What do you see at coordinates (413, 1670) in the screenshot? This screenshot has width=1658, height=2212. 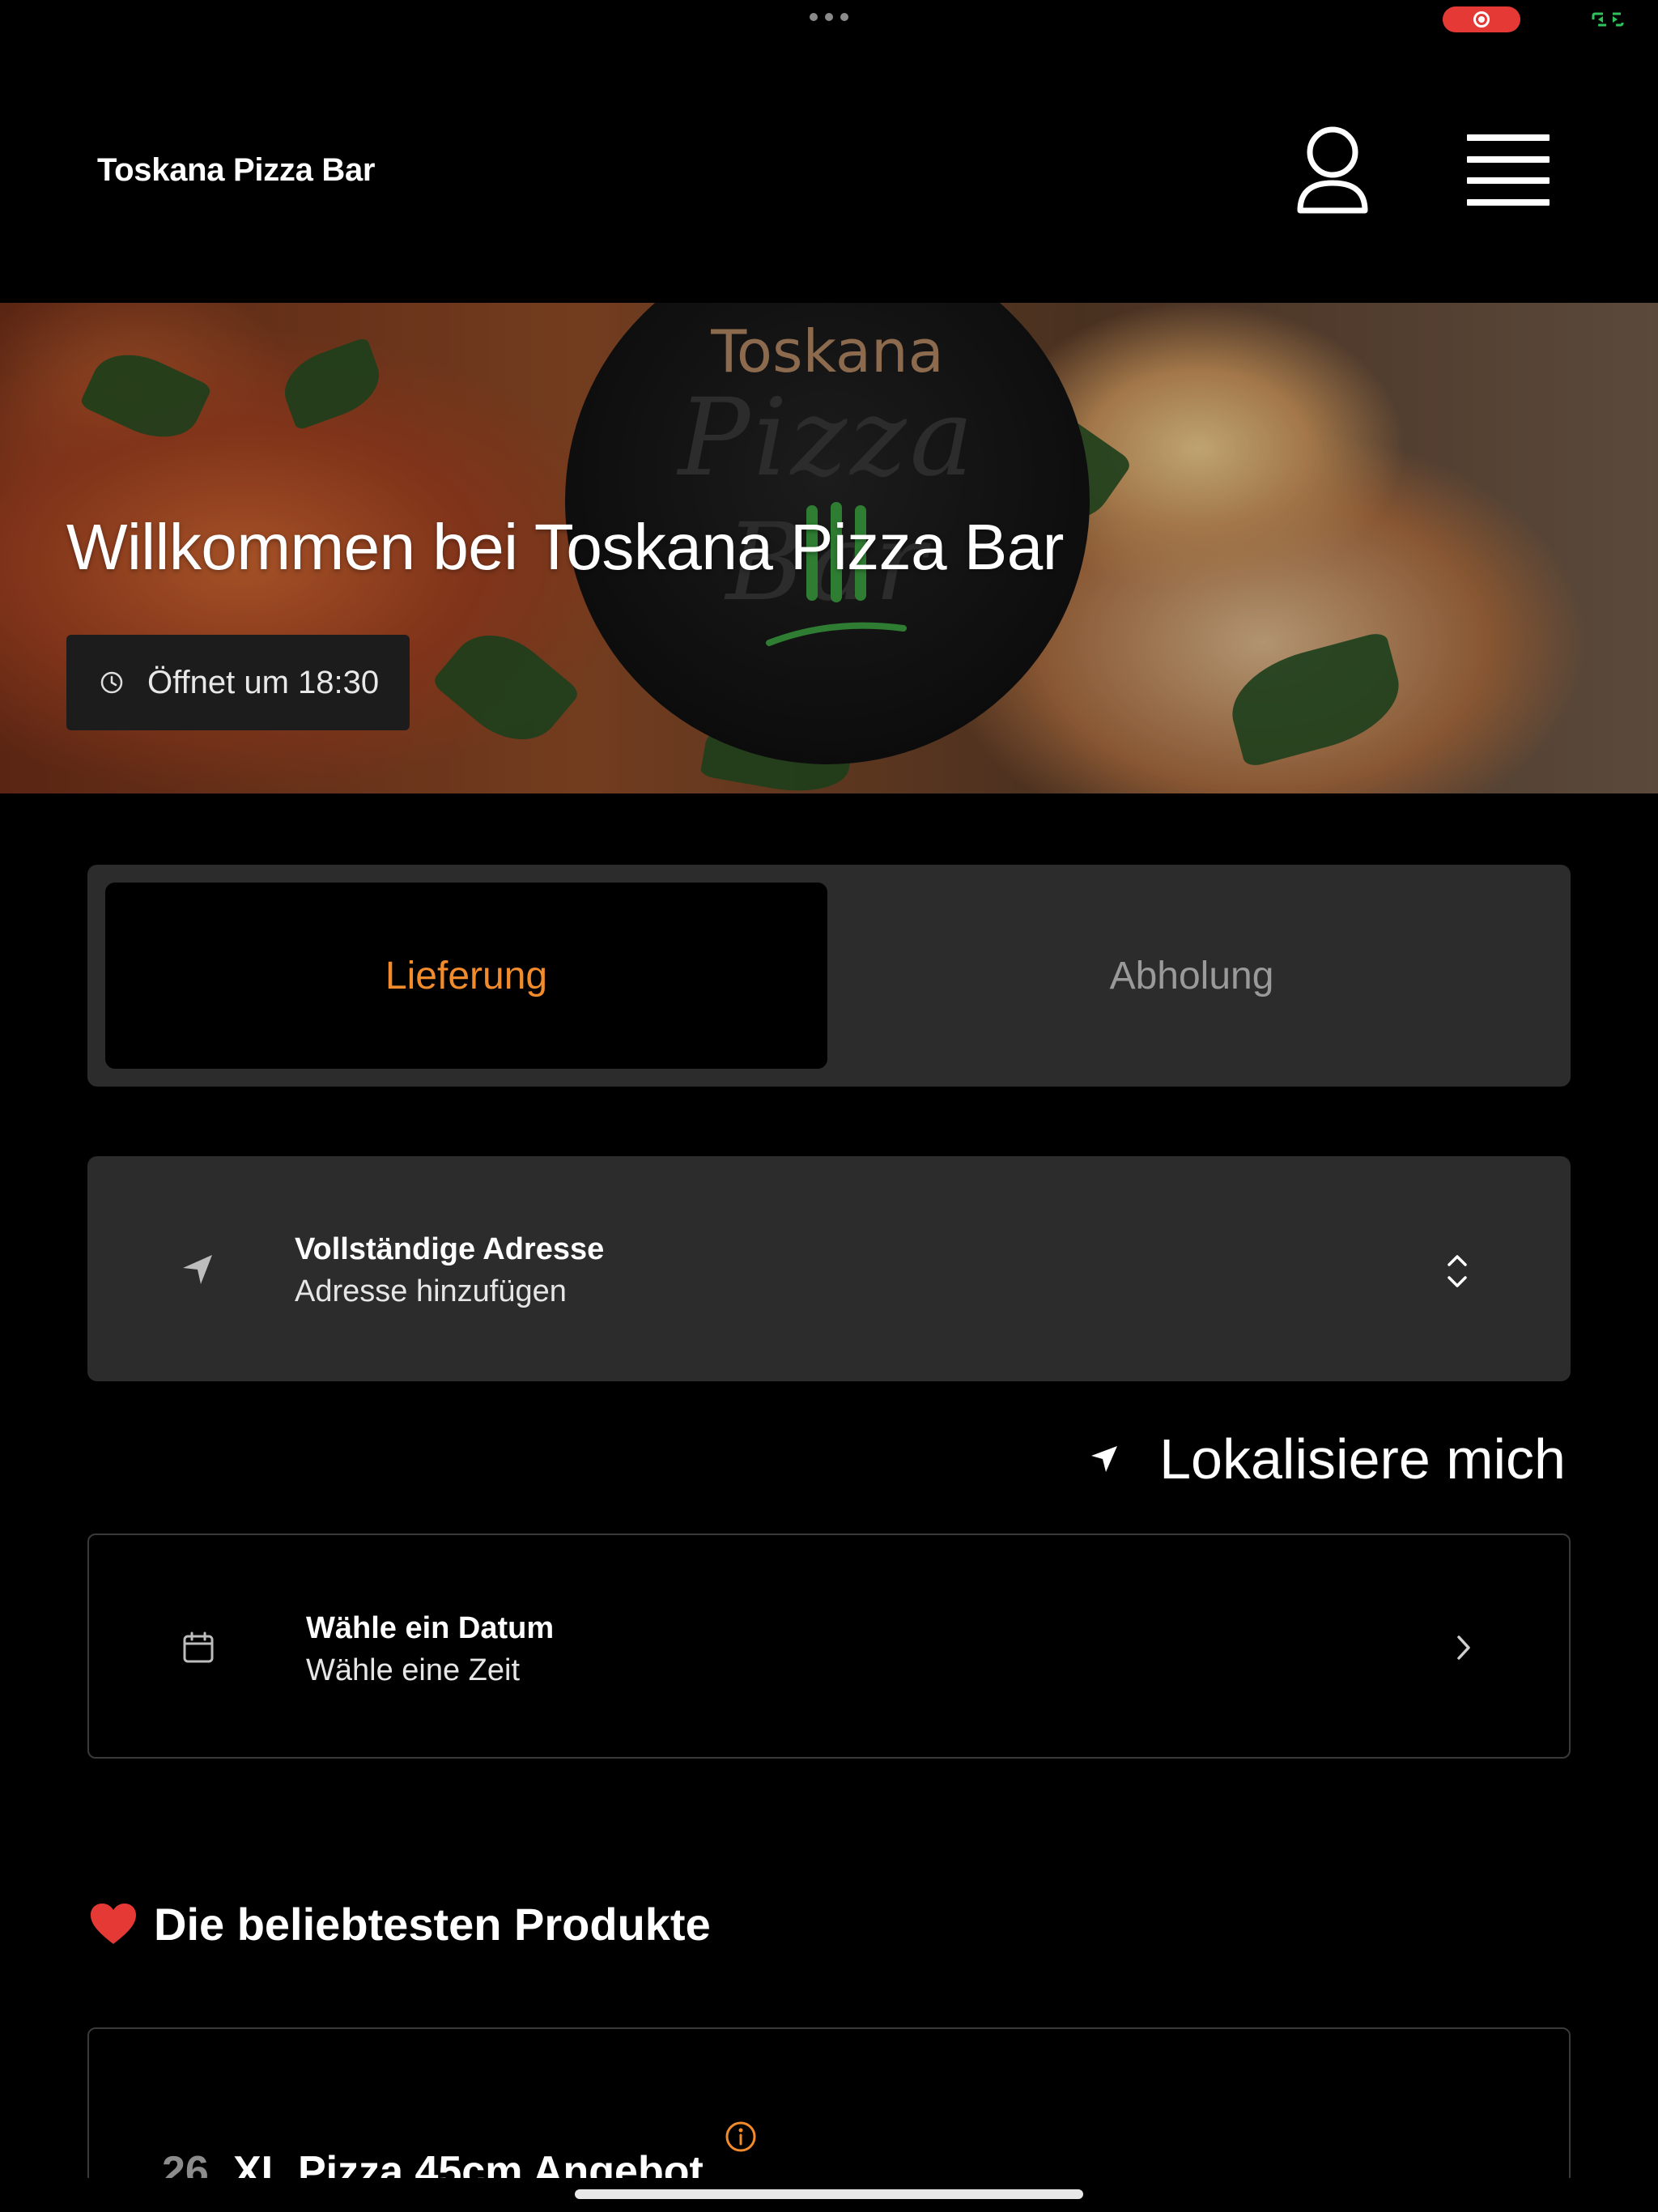 I see `time-subtitle: Wähle eine Zeit` at bounding box center [413, 1670].